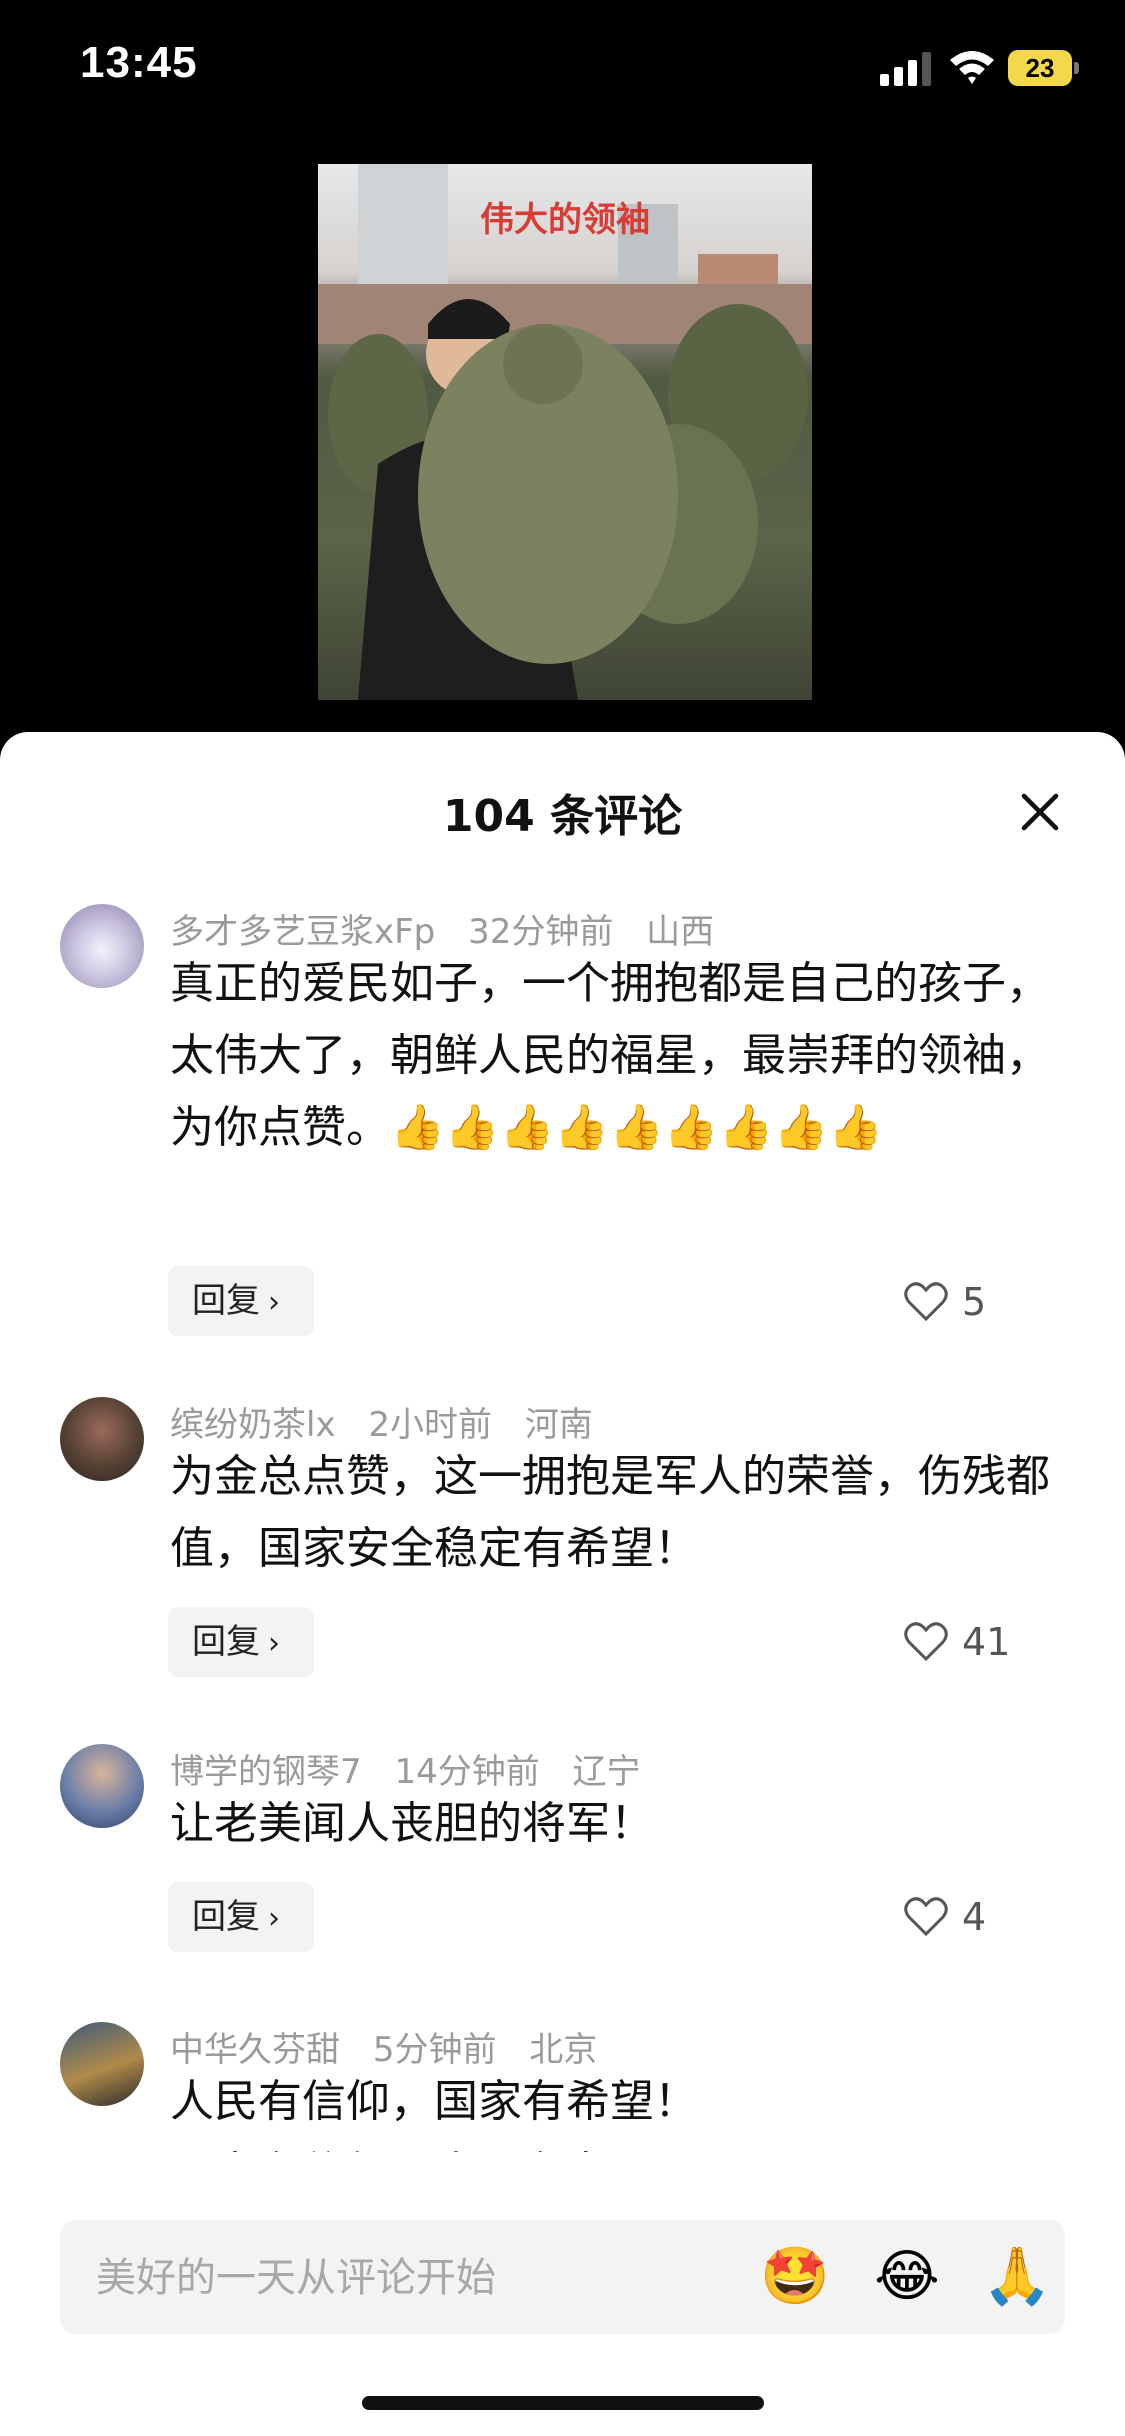 The height and width of the screenshot is (2436, 1125). What do you see at coordinates (253, 1425) in the screenshot?
I see `comment-username: 缤纷奶茶lx` at bounding box center [253, 1425].